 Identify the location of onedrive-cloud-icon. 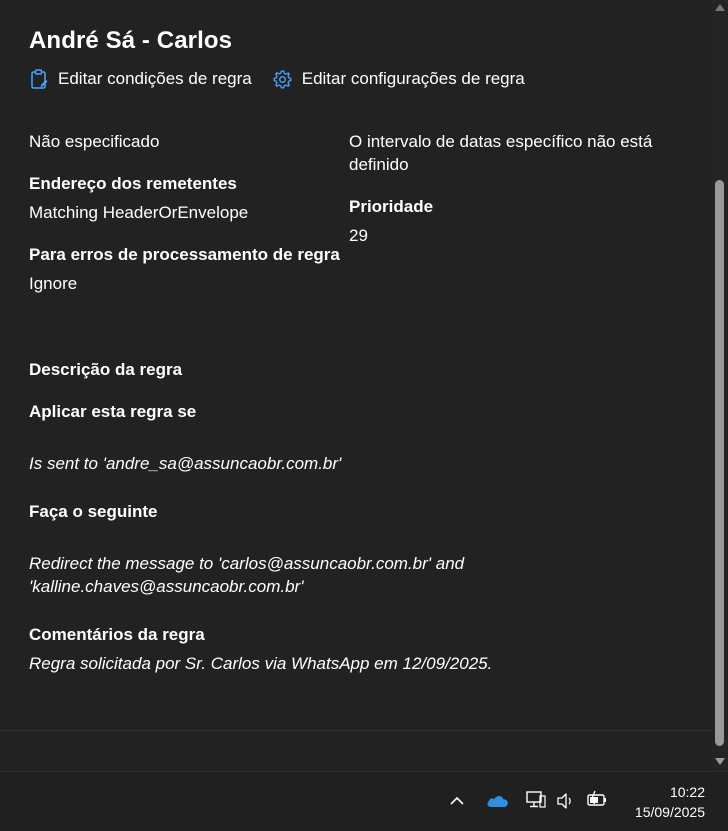
(497, 800).